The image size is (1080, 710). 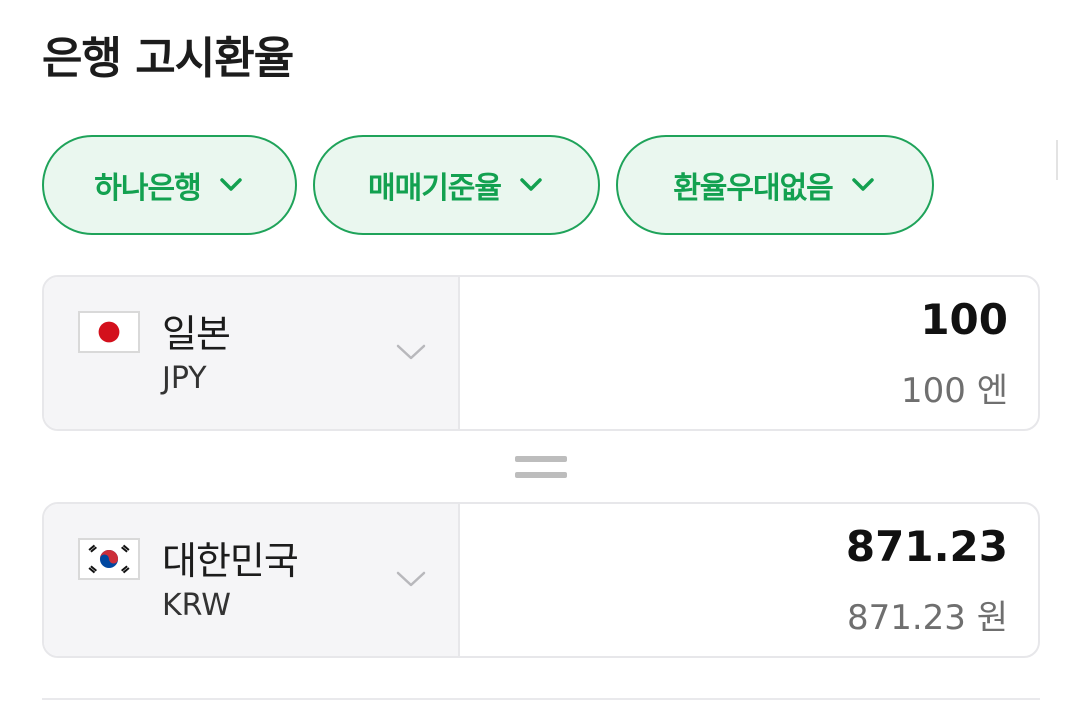 What do you see at coordinates (109, 332) in the screenshot?
I see `japan-flag-icon` at bounding box center [109, 332].